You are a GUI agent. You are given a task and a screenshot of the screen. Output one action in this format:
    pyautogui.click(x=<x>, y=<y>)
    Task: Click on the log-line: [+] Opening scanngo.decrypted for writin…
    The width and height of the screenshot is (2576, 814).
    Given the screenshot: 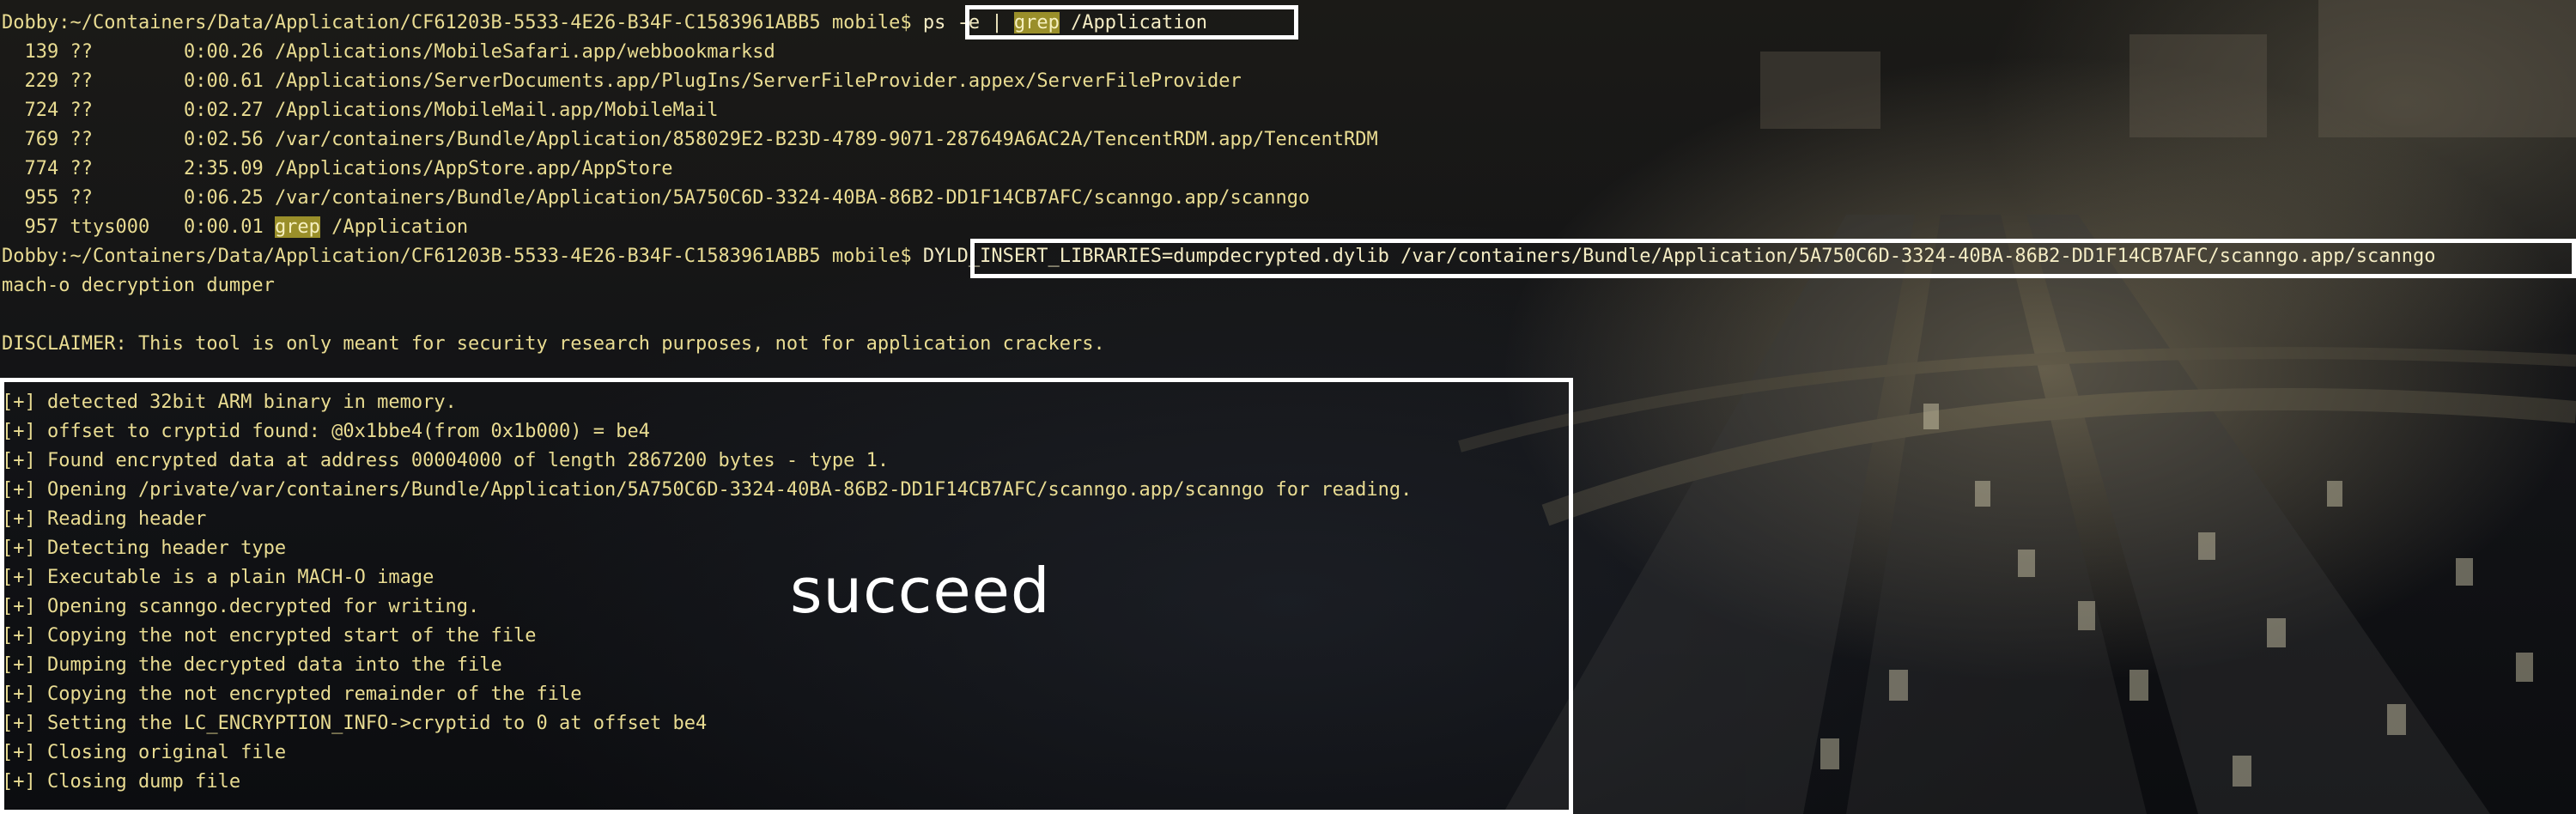 What is the action you would take?
    pyautogui.click(x=241, y=606)
    